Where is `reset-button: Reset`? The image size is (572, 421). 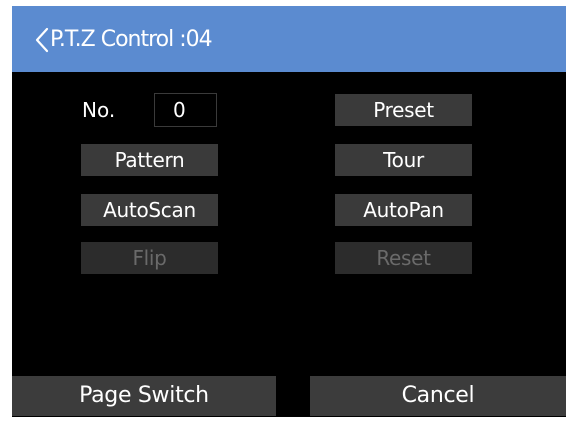 reset-button: Reset is located at coordinates (403, 258).